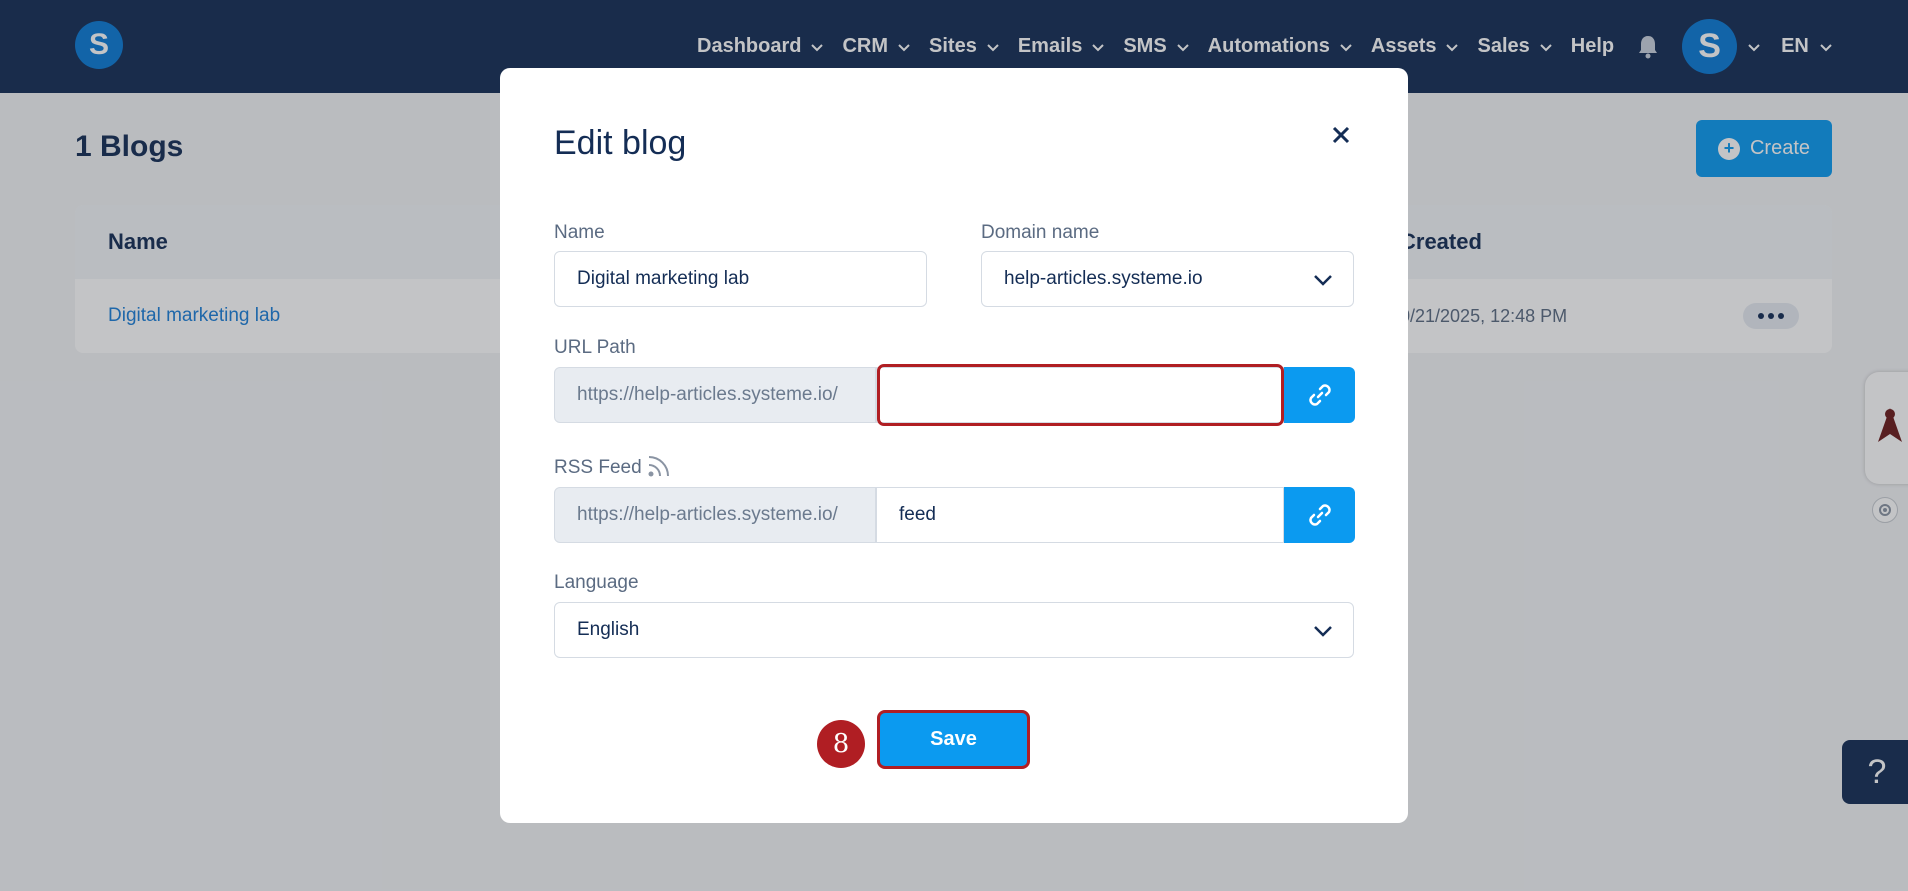  Describe the element at coordinates (707, 394) in the screenshot. I see `url-prefix-text: https://help-articles.systeme.io/` at that location.